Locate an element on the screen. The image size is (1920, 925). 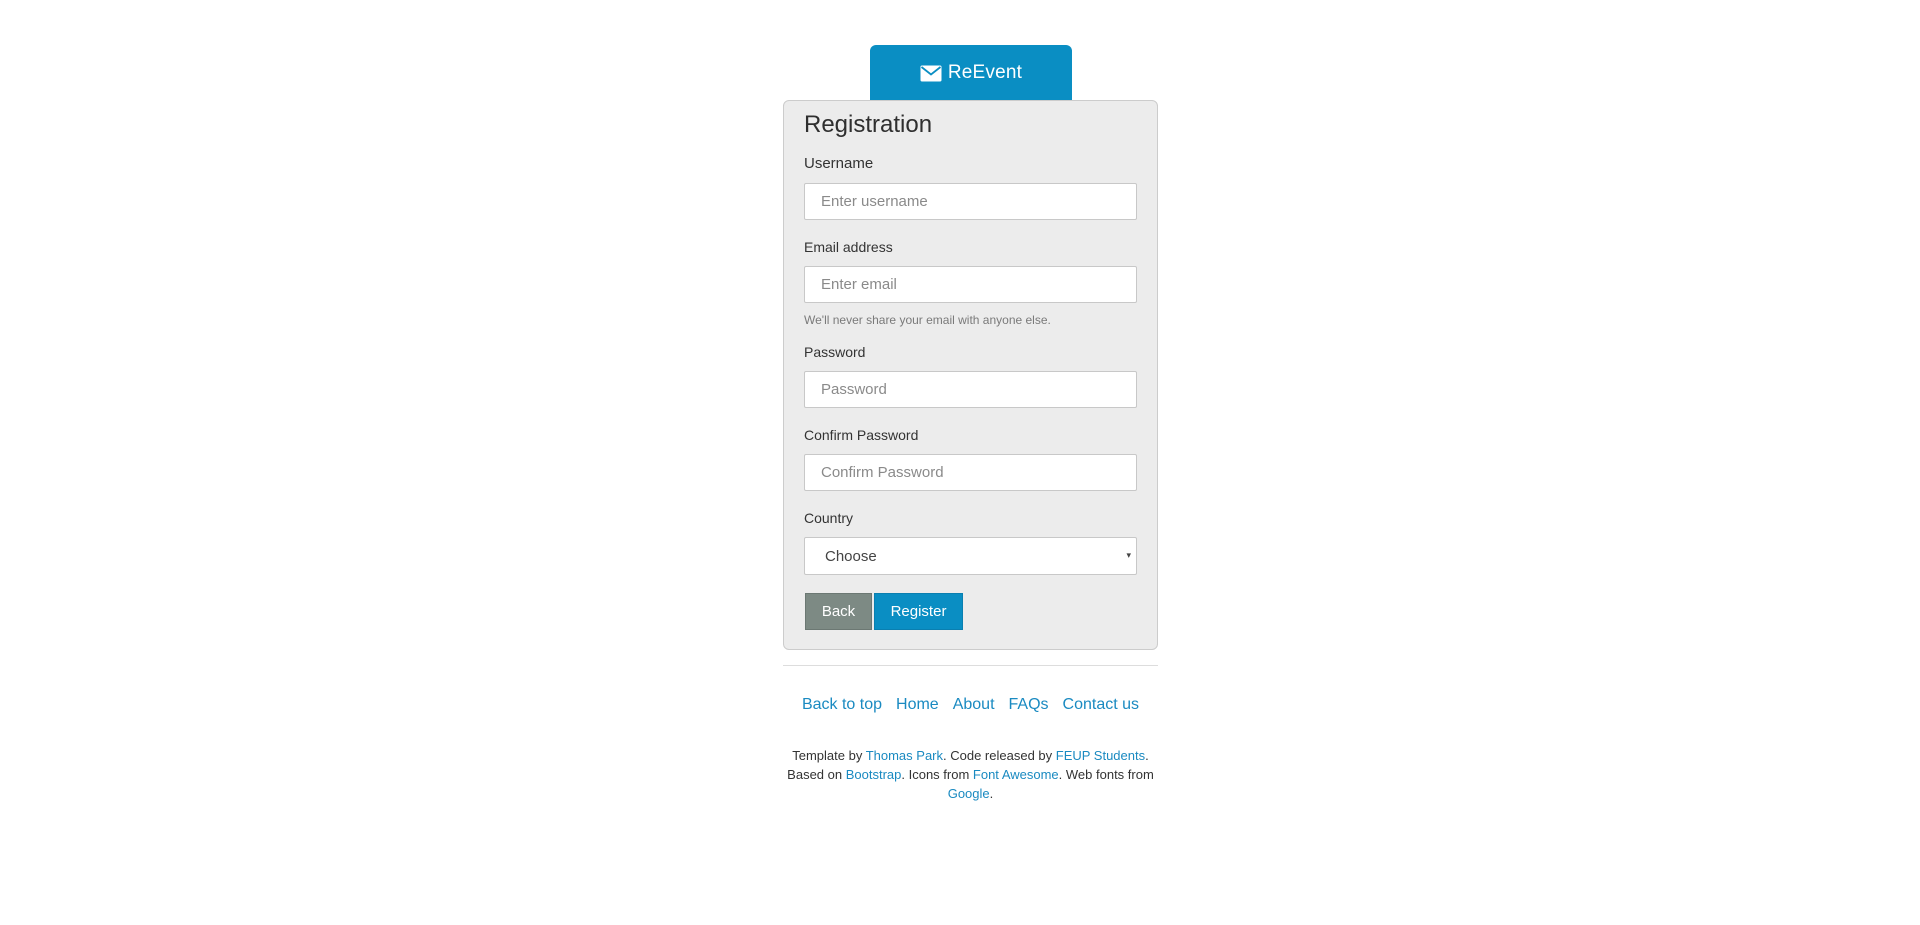
credits-link-bootstrap: Bootstrap is located at coordinates (874, 774).